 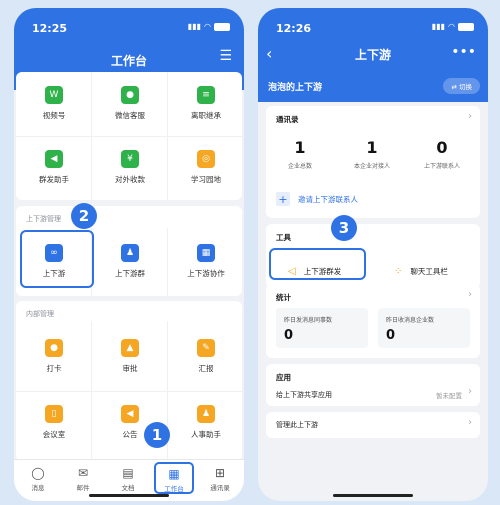 What do you see at coordinates (398, 271) in the screenshot?
I see `toolbar-icon: ⁘` at bounding box center [398, 271].